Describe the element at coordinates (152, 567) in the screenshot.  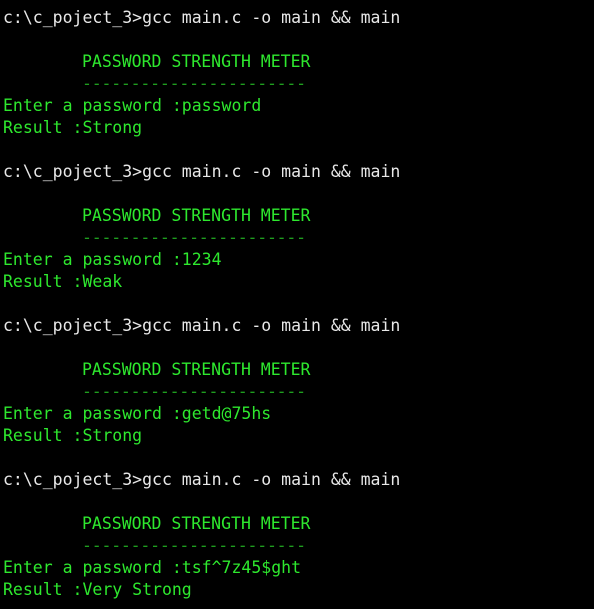
I see `password-input-line: Enter a password :tsf^7z45$ght` at that location.